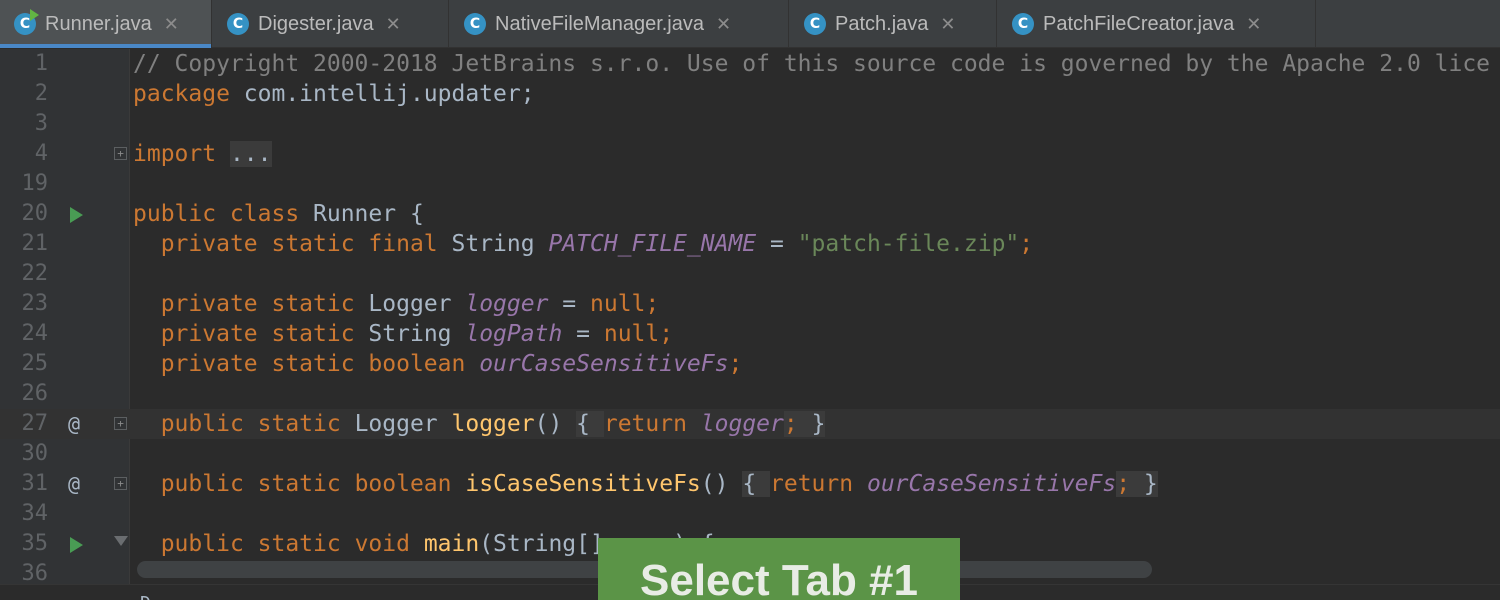 The width and height of the screenshot is (1500, 600). Describe the element at coordinates (35, 423) in the screenshot. I see `line-number: 27` at that location.